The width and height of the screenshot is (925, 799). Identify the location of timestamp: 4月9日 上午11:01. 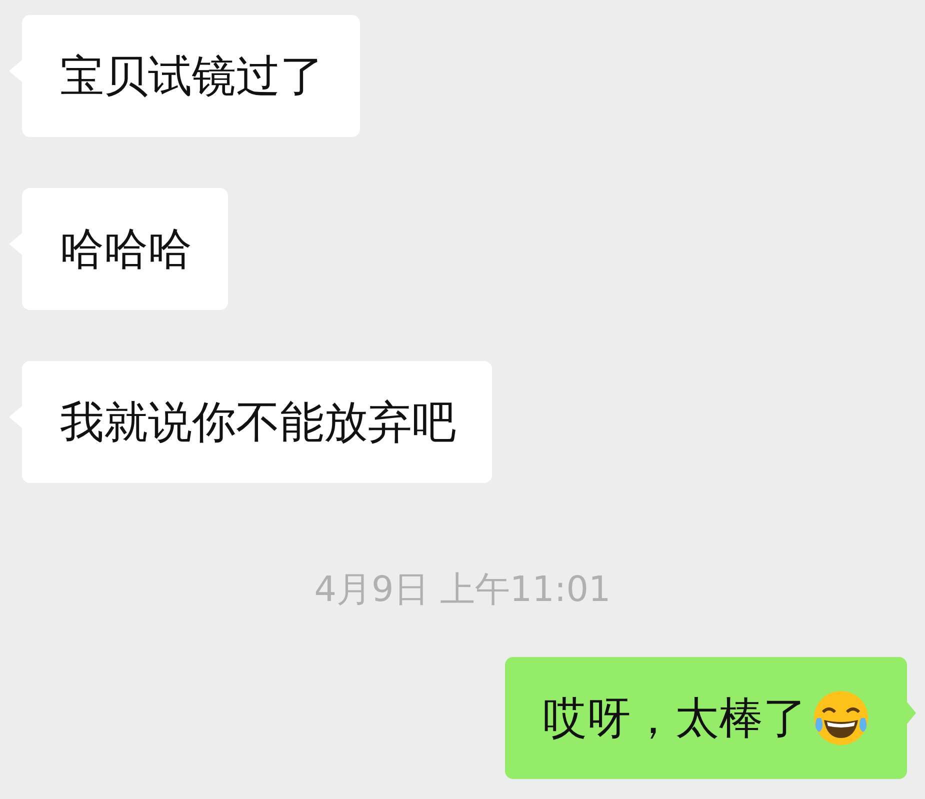
(462, 590).